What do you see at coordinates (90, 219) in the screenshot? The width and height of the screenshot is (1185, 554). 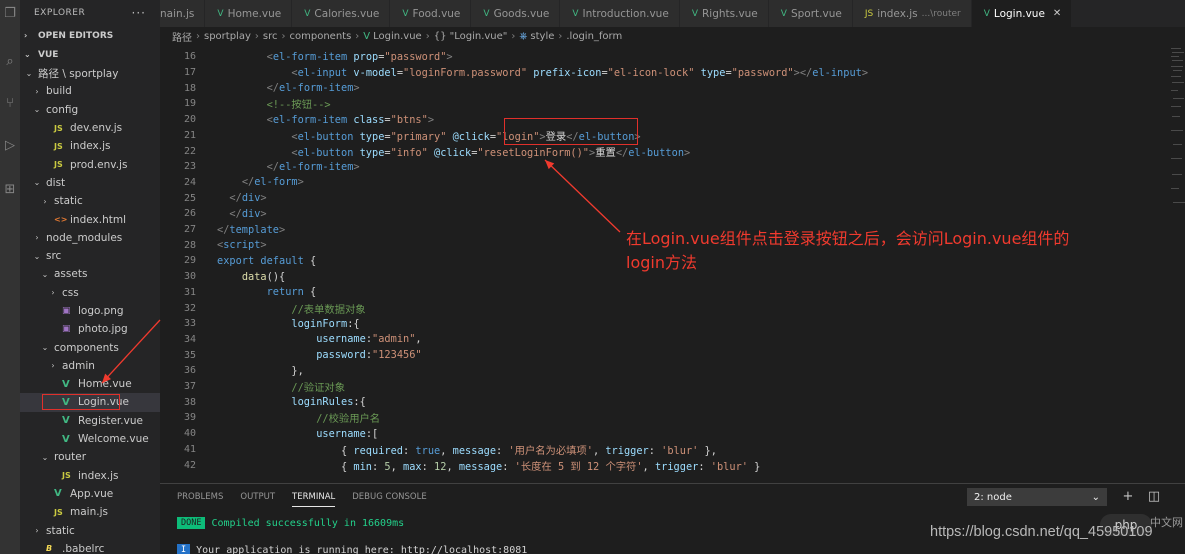 I see `tree-file: <> index.html` at bounding box center [90, 219].